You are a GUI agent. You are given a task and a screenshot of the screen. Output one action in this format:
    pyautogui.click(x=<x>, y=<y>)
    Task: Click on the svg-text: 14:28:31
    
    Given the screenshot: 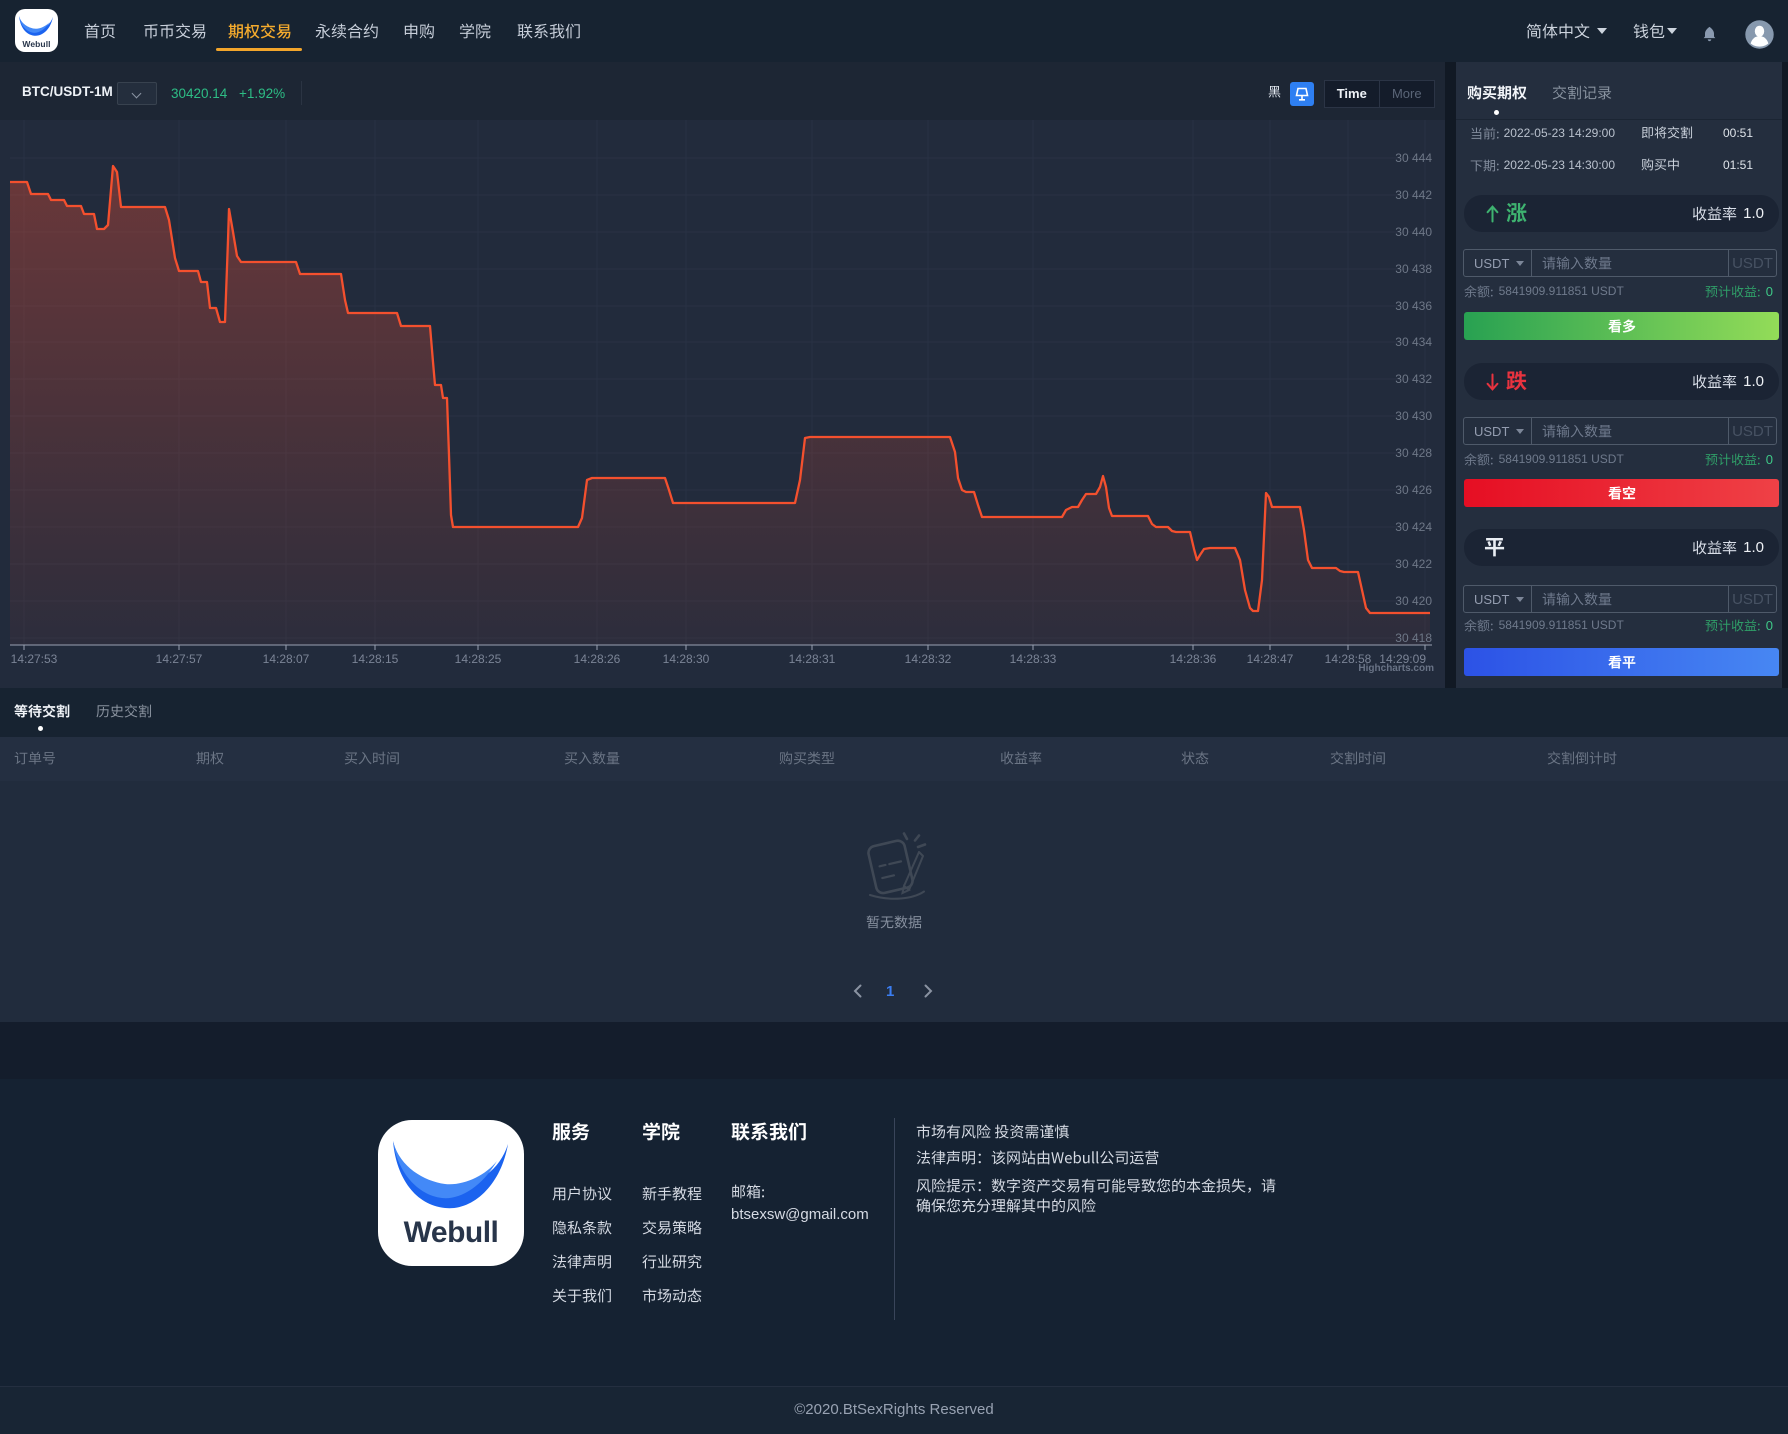 What is the action you would take?
    pyautogui.click(x=812, y=659)
    